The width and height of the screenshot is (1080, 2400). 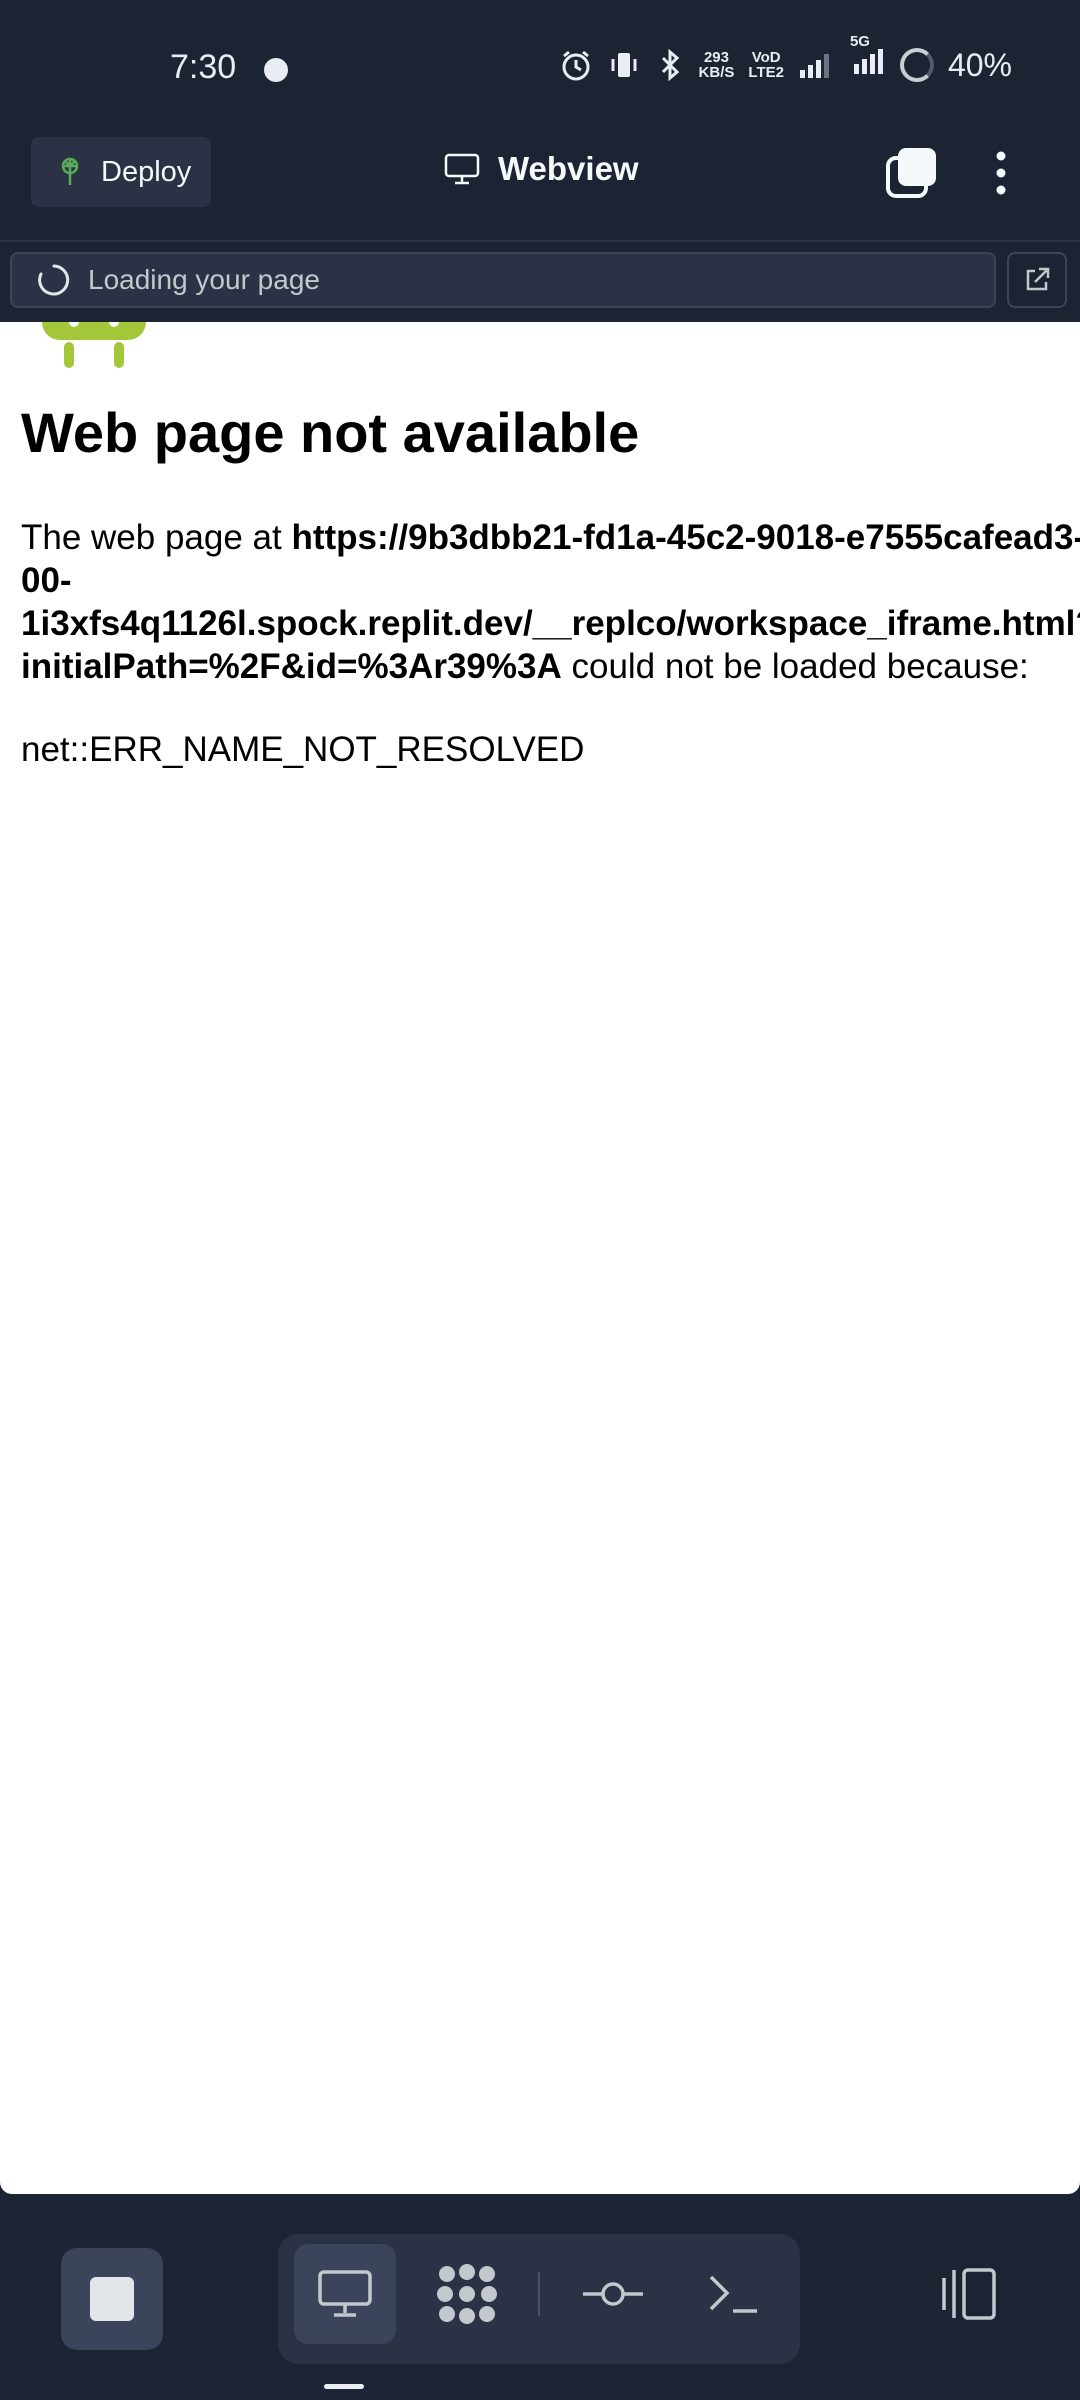 What do you see at coordinates (146, 171) in the screenshot?
I see `deploy-label: Deploy` at bounding box center [146, 171].